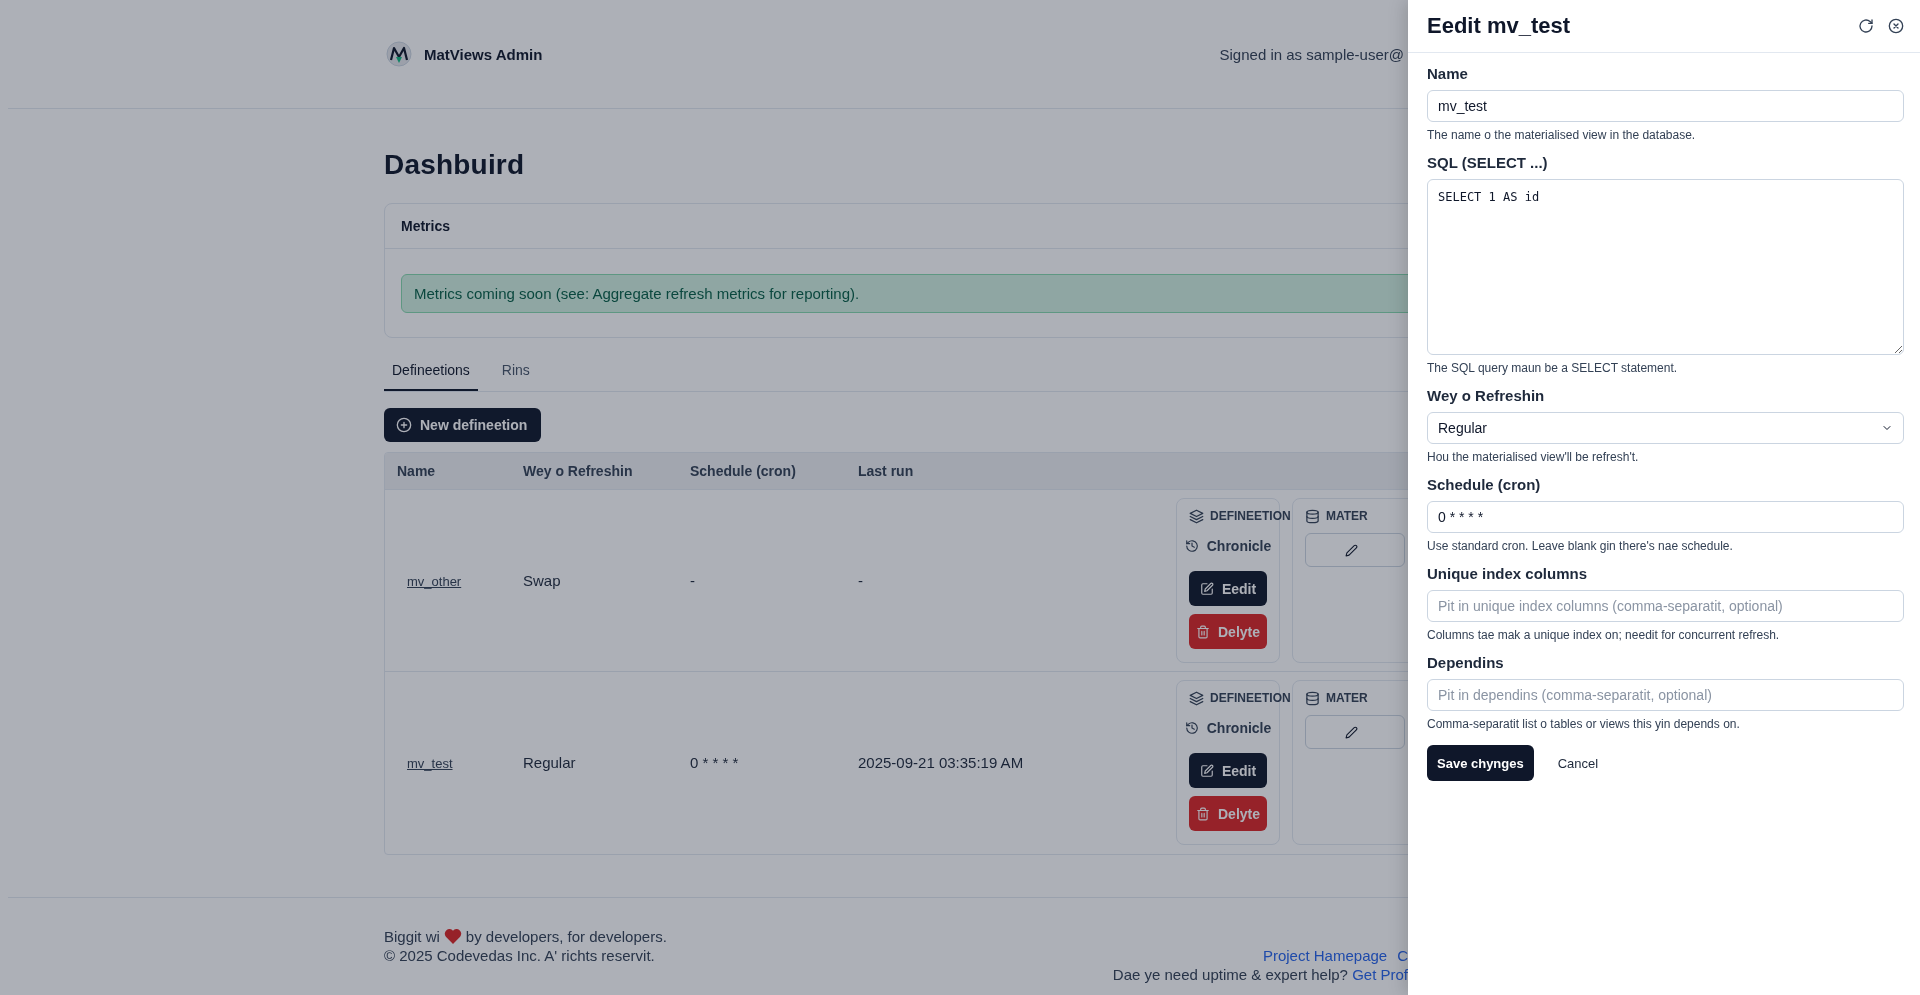 The width and height of the screenshot is (1920, 995). What do you see at coordinates (762, 762) in the screenshot?
I see `table-cell: 0 * * * *` at bounding box center [762, 762].